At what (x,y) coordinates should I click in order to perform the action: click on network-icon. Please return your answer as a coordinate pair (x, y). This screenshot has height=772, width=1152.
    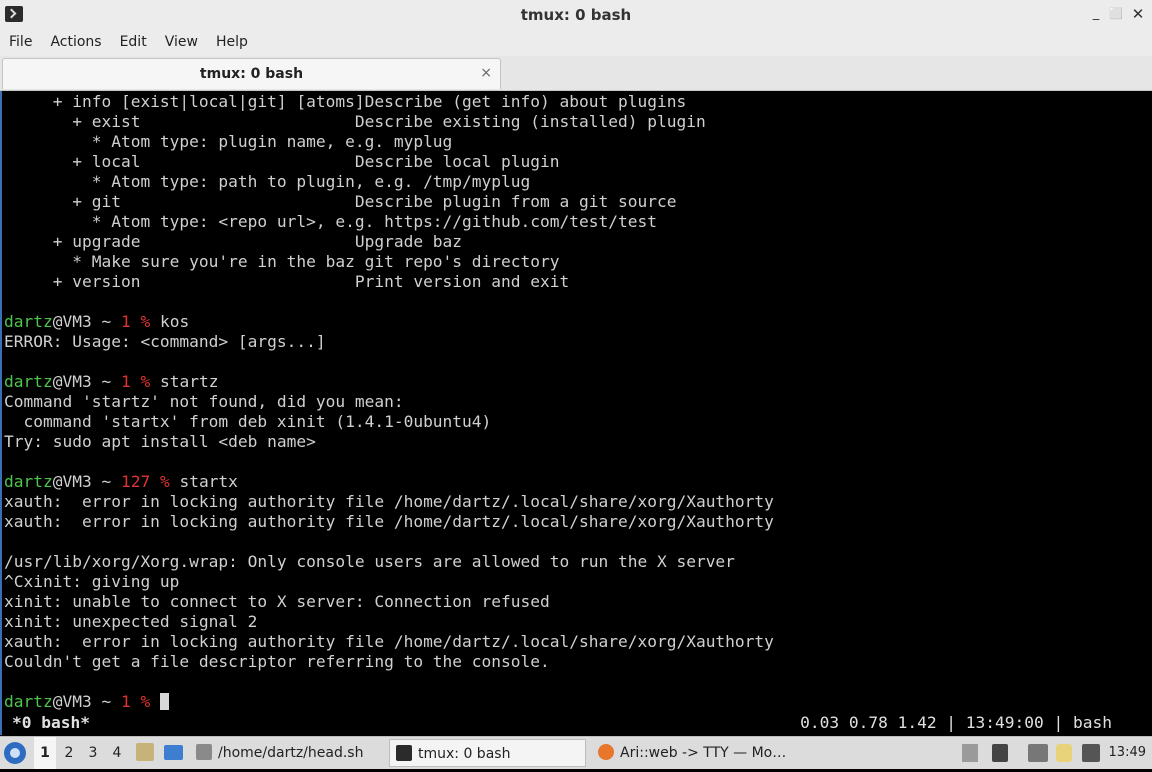
    Looking at the image, I should click on (1038, 753).